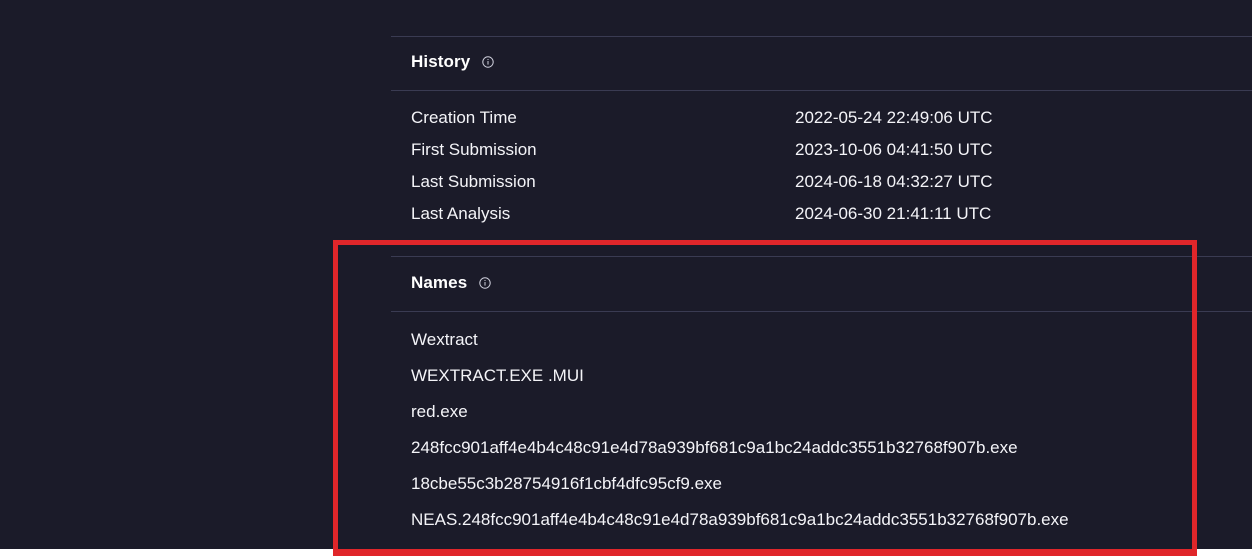 This screenshot has height=556, width=1252. What do you see at coordinates (441, 61) in the screenshot?
I see `history-title: History` at bounding box center [441, 61].